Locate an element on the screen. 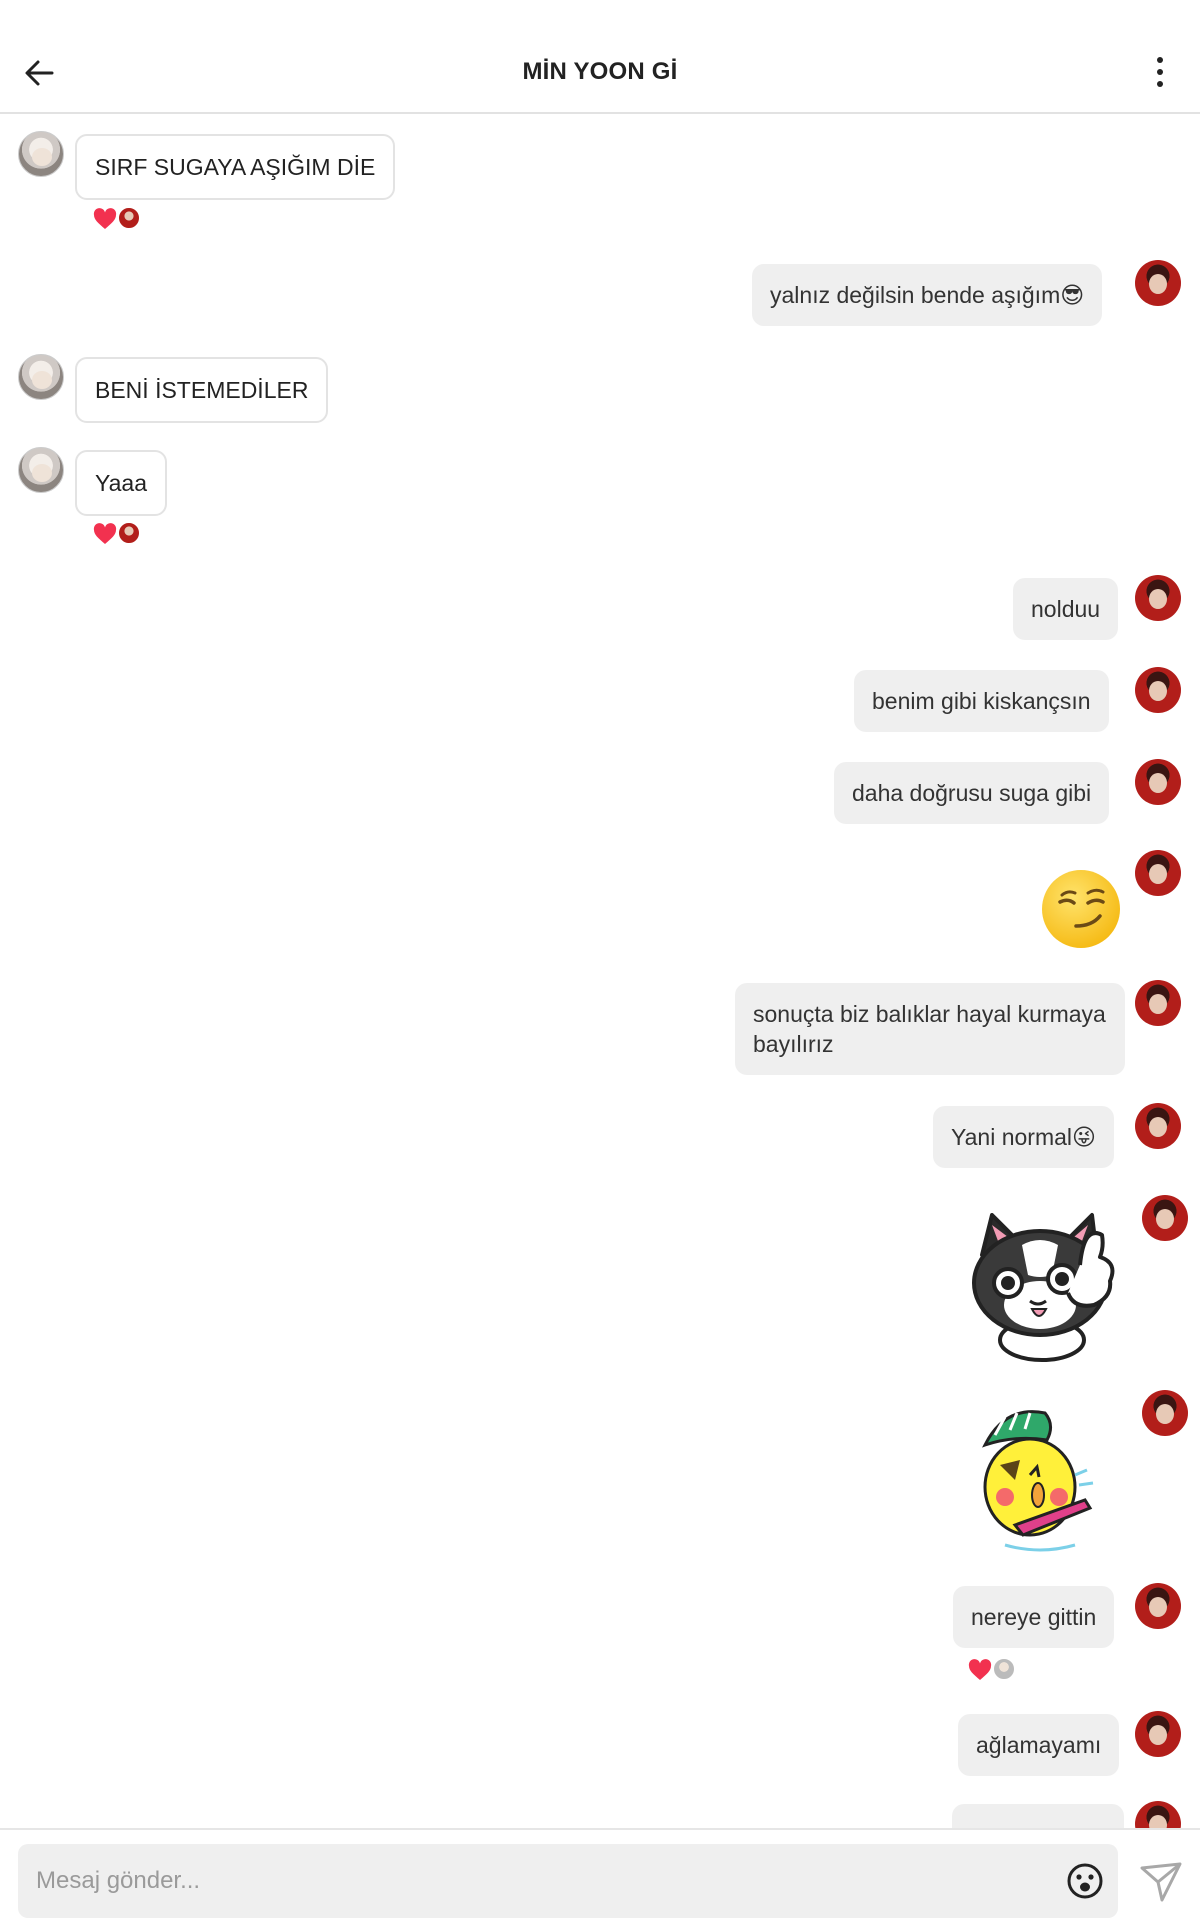 This screenshot has width=1200, height=1920. smirk-face-icon is located at coordinates (1081, 909).